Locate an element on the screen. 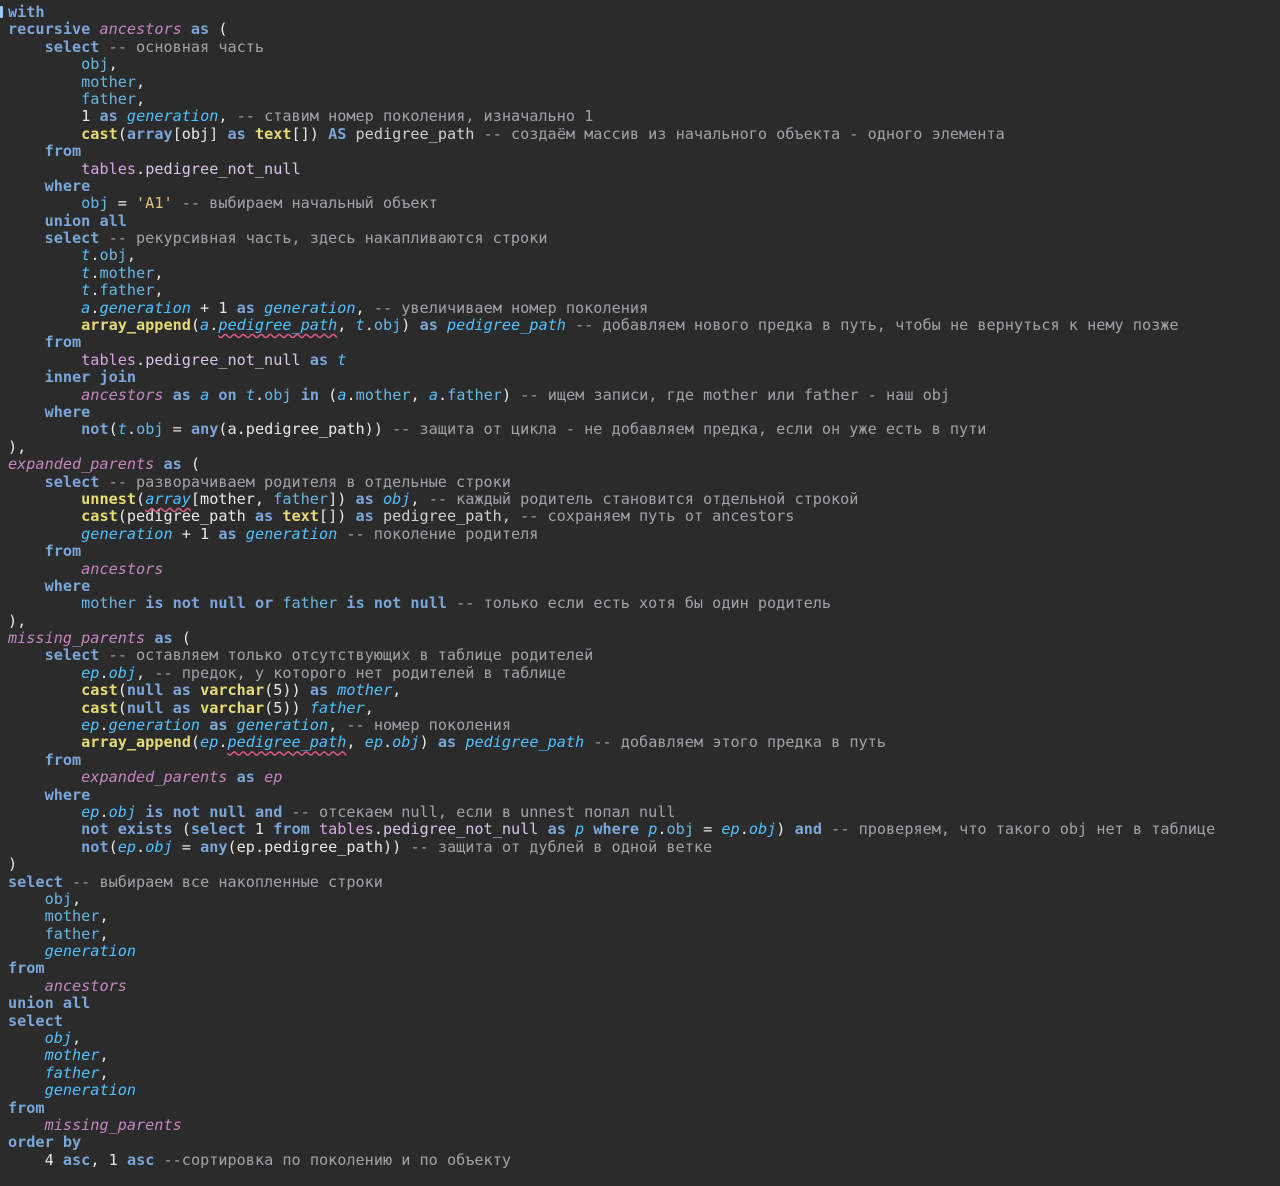 The height and width of the screenshot is (1186, 1280). code-line: obj = 'A1' -- выбираем начальный объект is located at coordinates (611, 203).